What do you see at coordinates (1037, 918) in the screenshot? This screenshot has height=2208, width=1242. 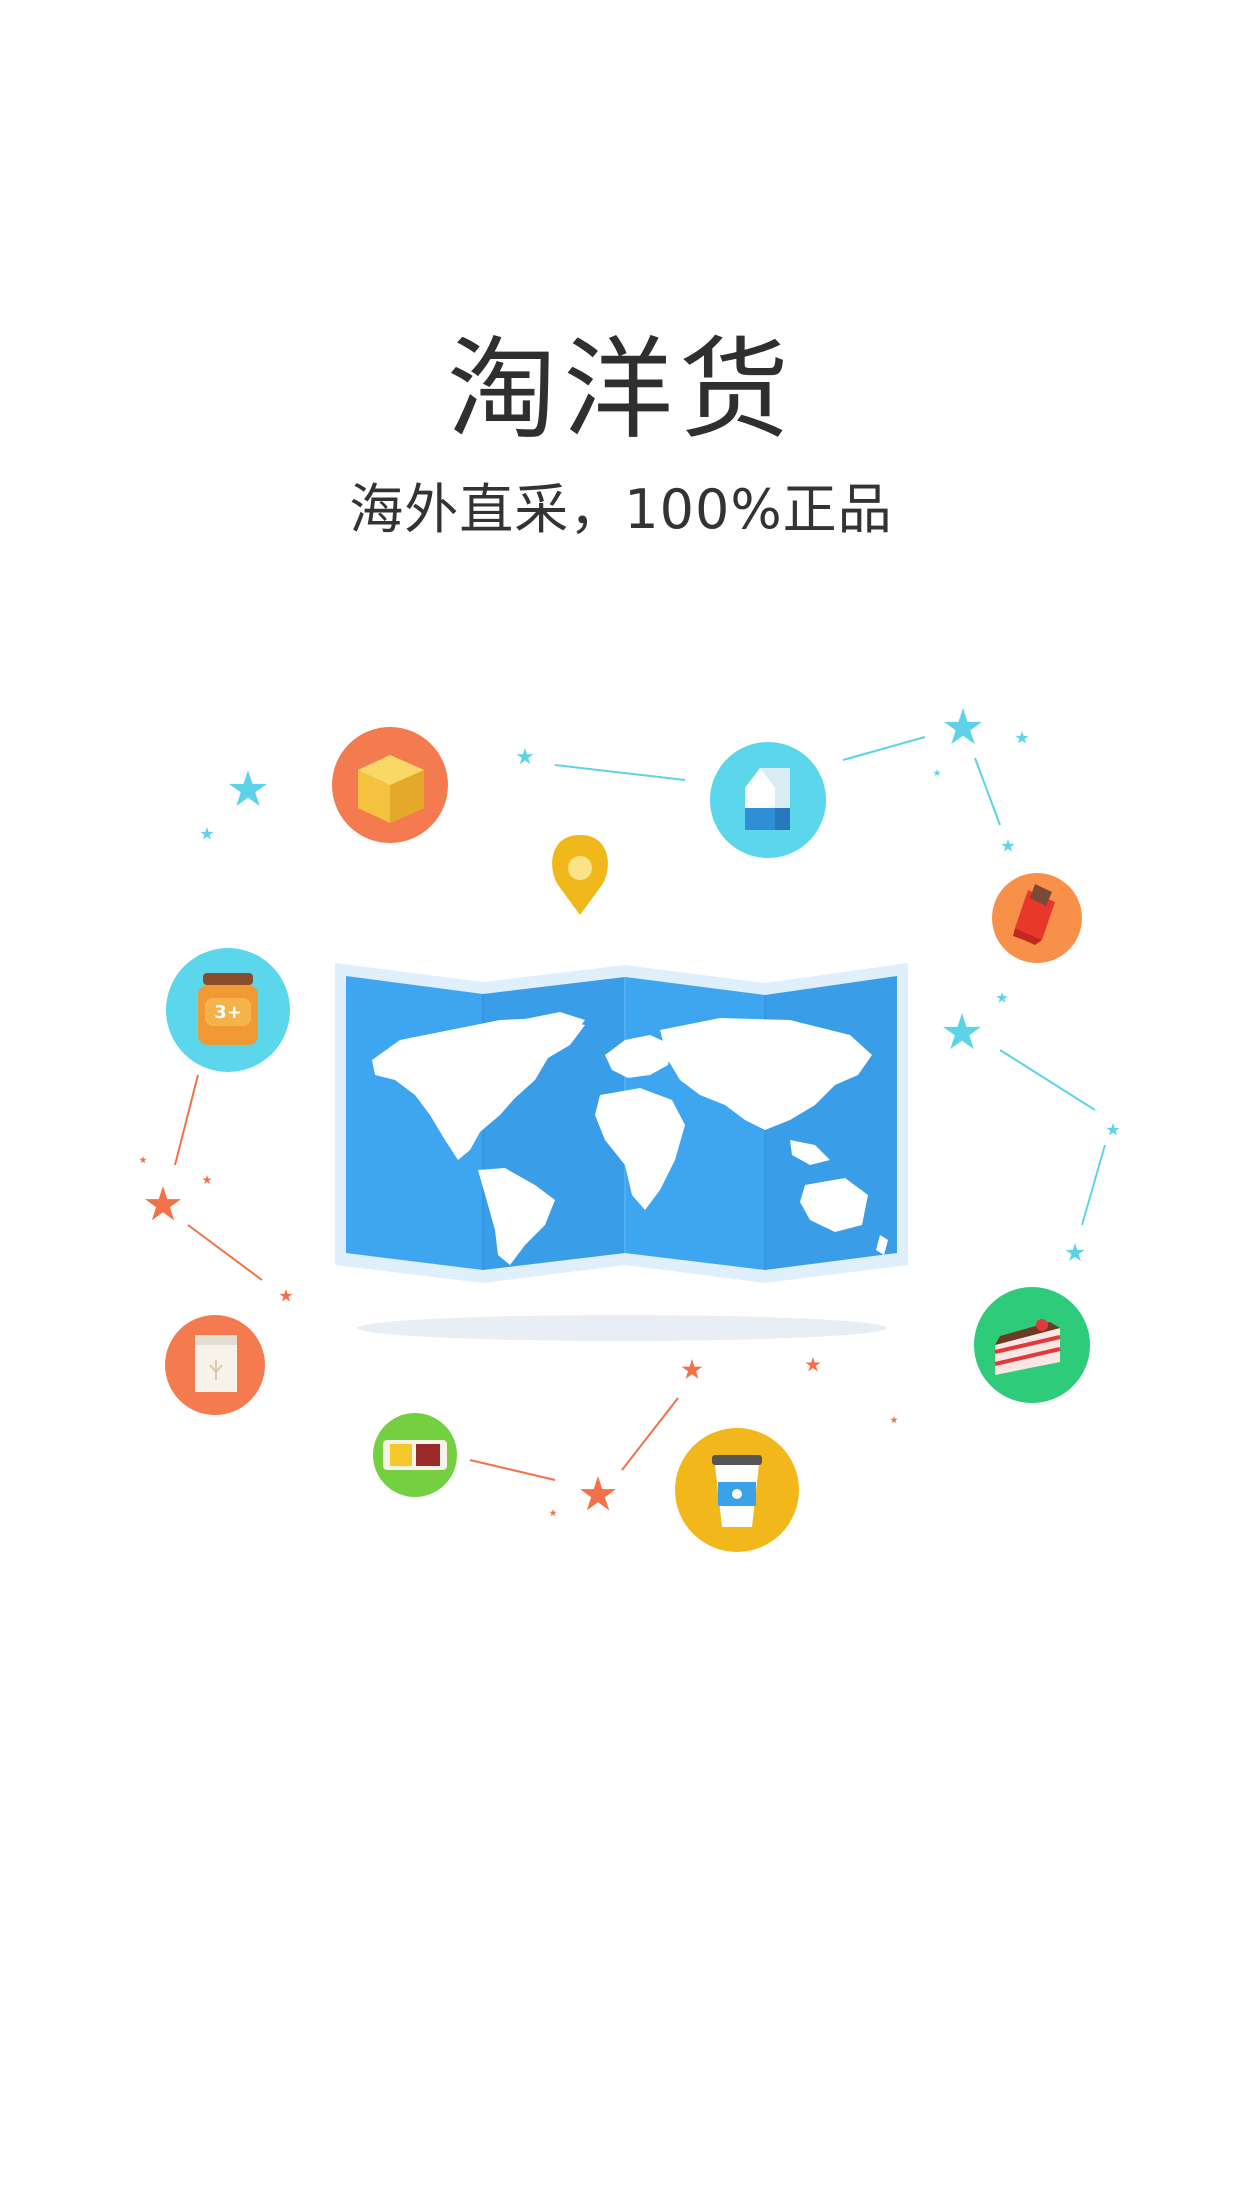 I see `chocolate-icon` at bounding box center [1037, 918].